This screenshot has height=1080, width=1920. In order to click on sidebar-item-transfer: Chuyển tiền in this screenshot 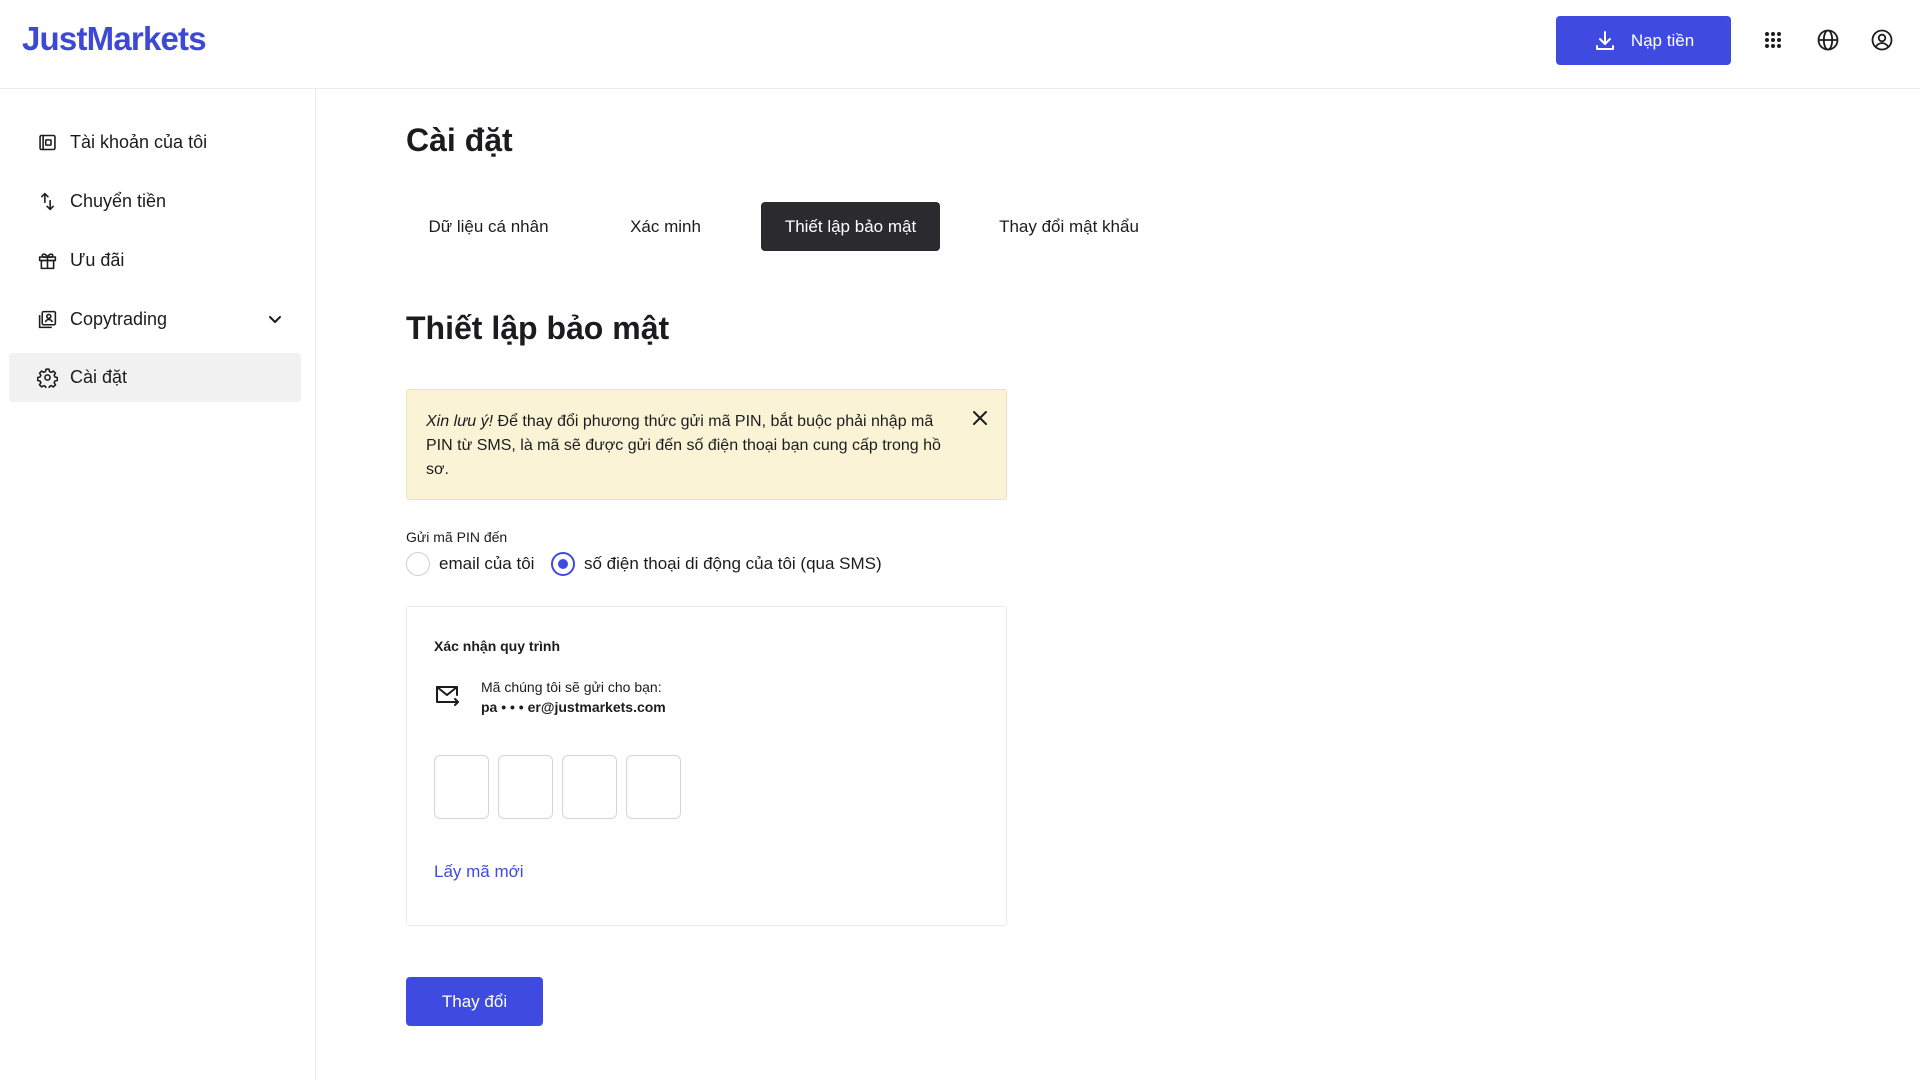, I will do `click(155, 201)`.